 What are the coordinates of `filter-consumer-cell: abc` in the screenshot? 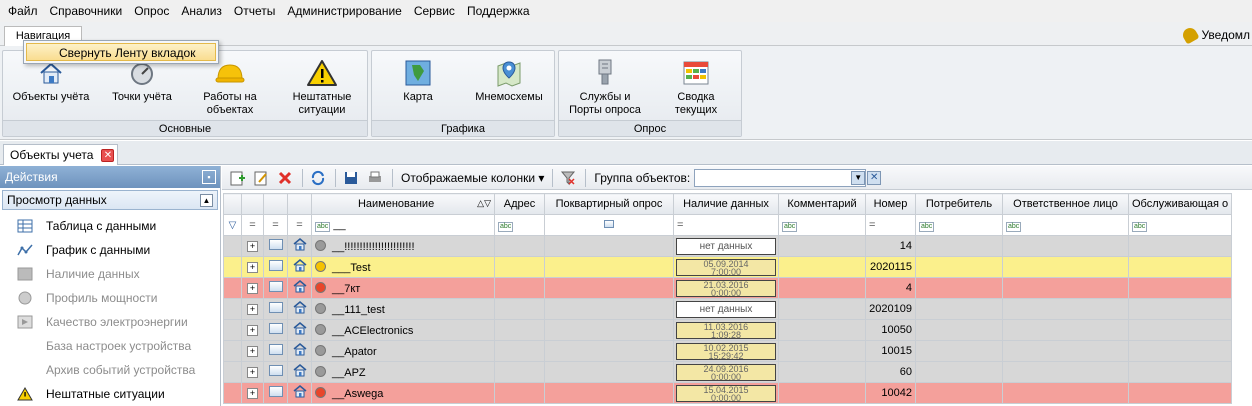 It's located at (959, 225).